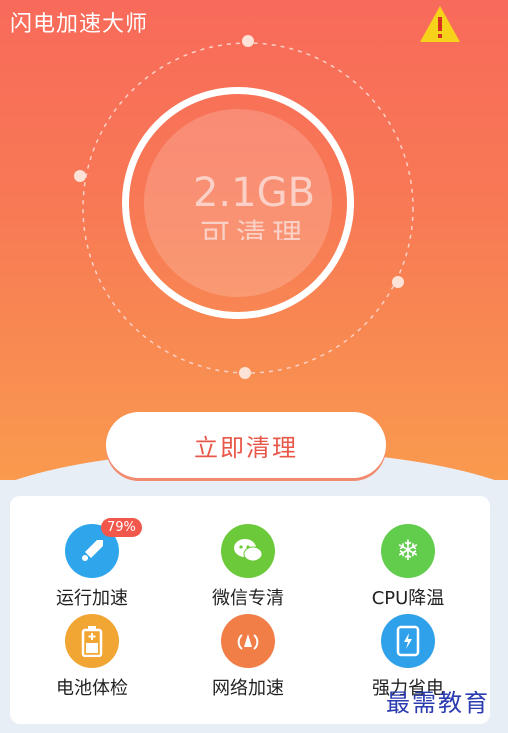 This screenshot has height=733, width=508. Describe the element at coordinates (248, 688) in the screenshot. I see `tool-label: 网络加速` at that location.